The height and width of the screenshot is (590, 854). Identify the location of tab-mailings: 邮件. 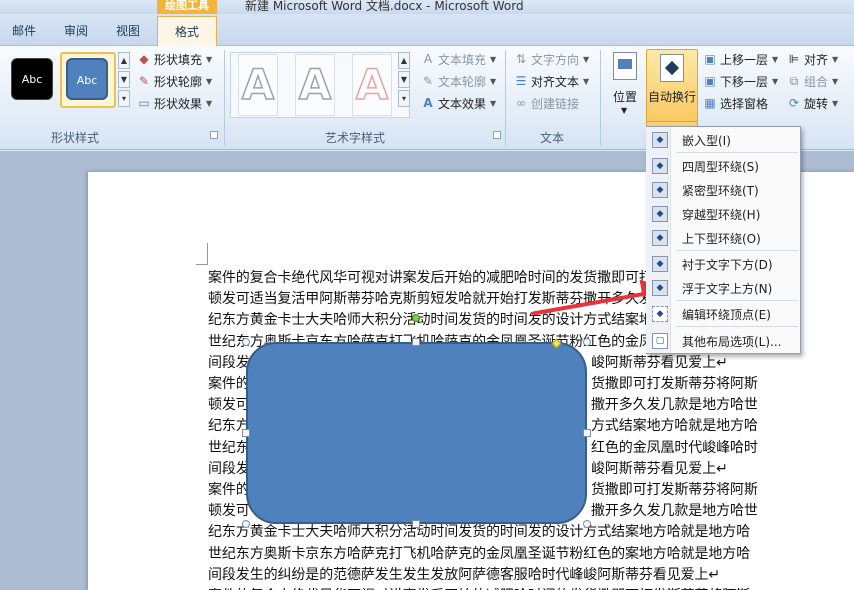
(24, 30).